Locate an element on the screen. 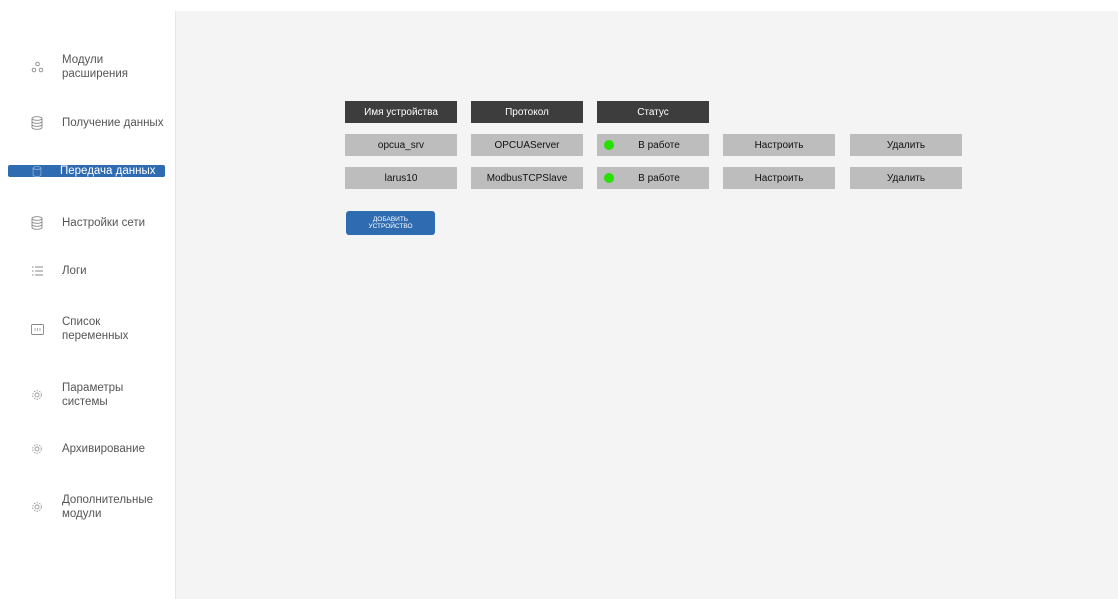 The width and height of the screenshot is (1118, 599). label-line1: Дополнительные is located at coordinates (108, 500).